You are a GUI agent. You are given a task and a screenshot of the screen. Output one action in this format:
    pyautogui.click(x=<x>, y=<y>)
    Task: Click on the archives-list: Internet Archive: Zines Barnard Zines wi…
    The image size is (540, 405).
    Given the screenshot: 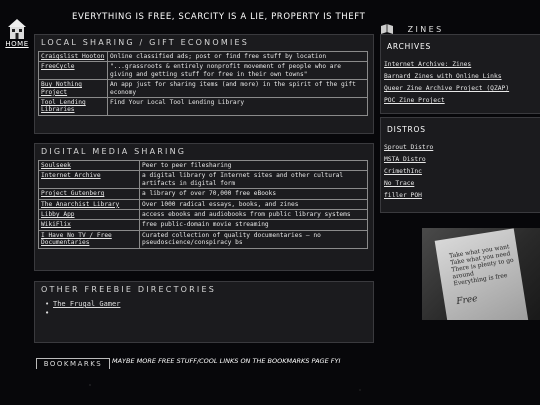 What is the action you would take?
    pyautogui.click(x=462, y=83)
    